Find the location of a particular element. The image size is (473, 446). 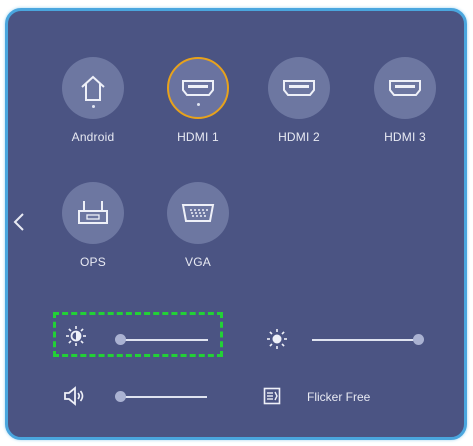

ops-icon is located at coordinates (93, 212).